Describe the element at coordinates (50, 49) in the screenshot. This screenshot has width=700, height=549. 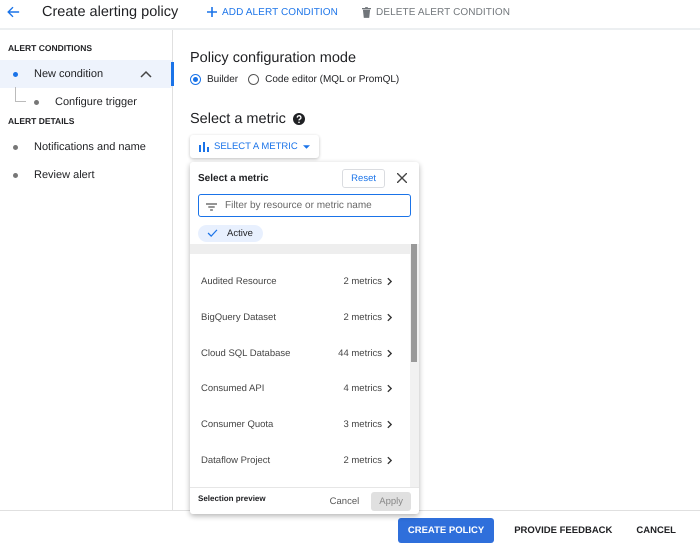
I see `section-heading: ALERT CONDITIONS` at that location.